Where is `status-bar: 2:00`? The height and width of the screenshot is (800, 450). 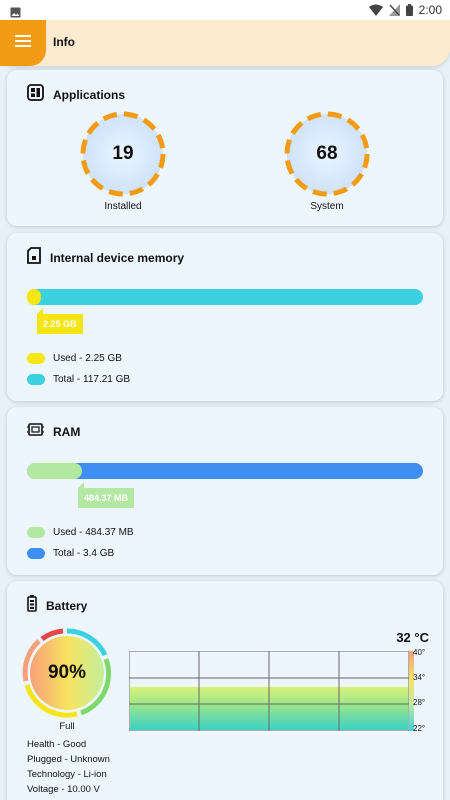 status-bar: 2:00 is located at coordinates (225, 11).